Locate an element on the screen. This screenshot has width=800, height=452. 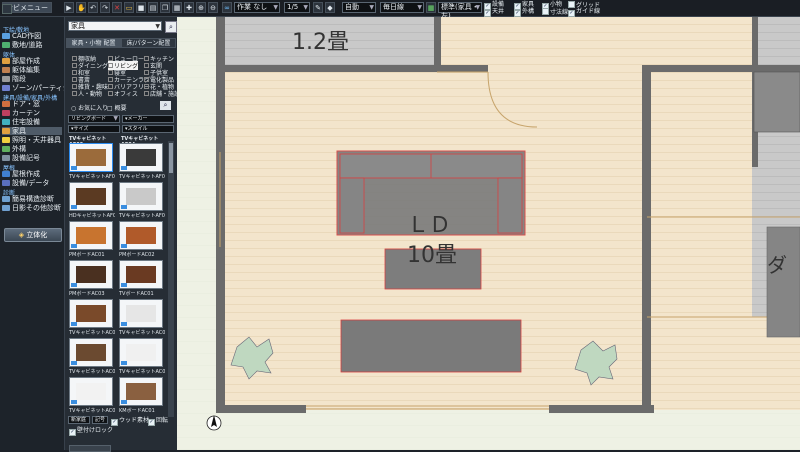
paste-icon: ▦ is located at coordinates (177, 7).